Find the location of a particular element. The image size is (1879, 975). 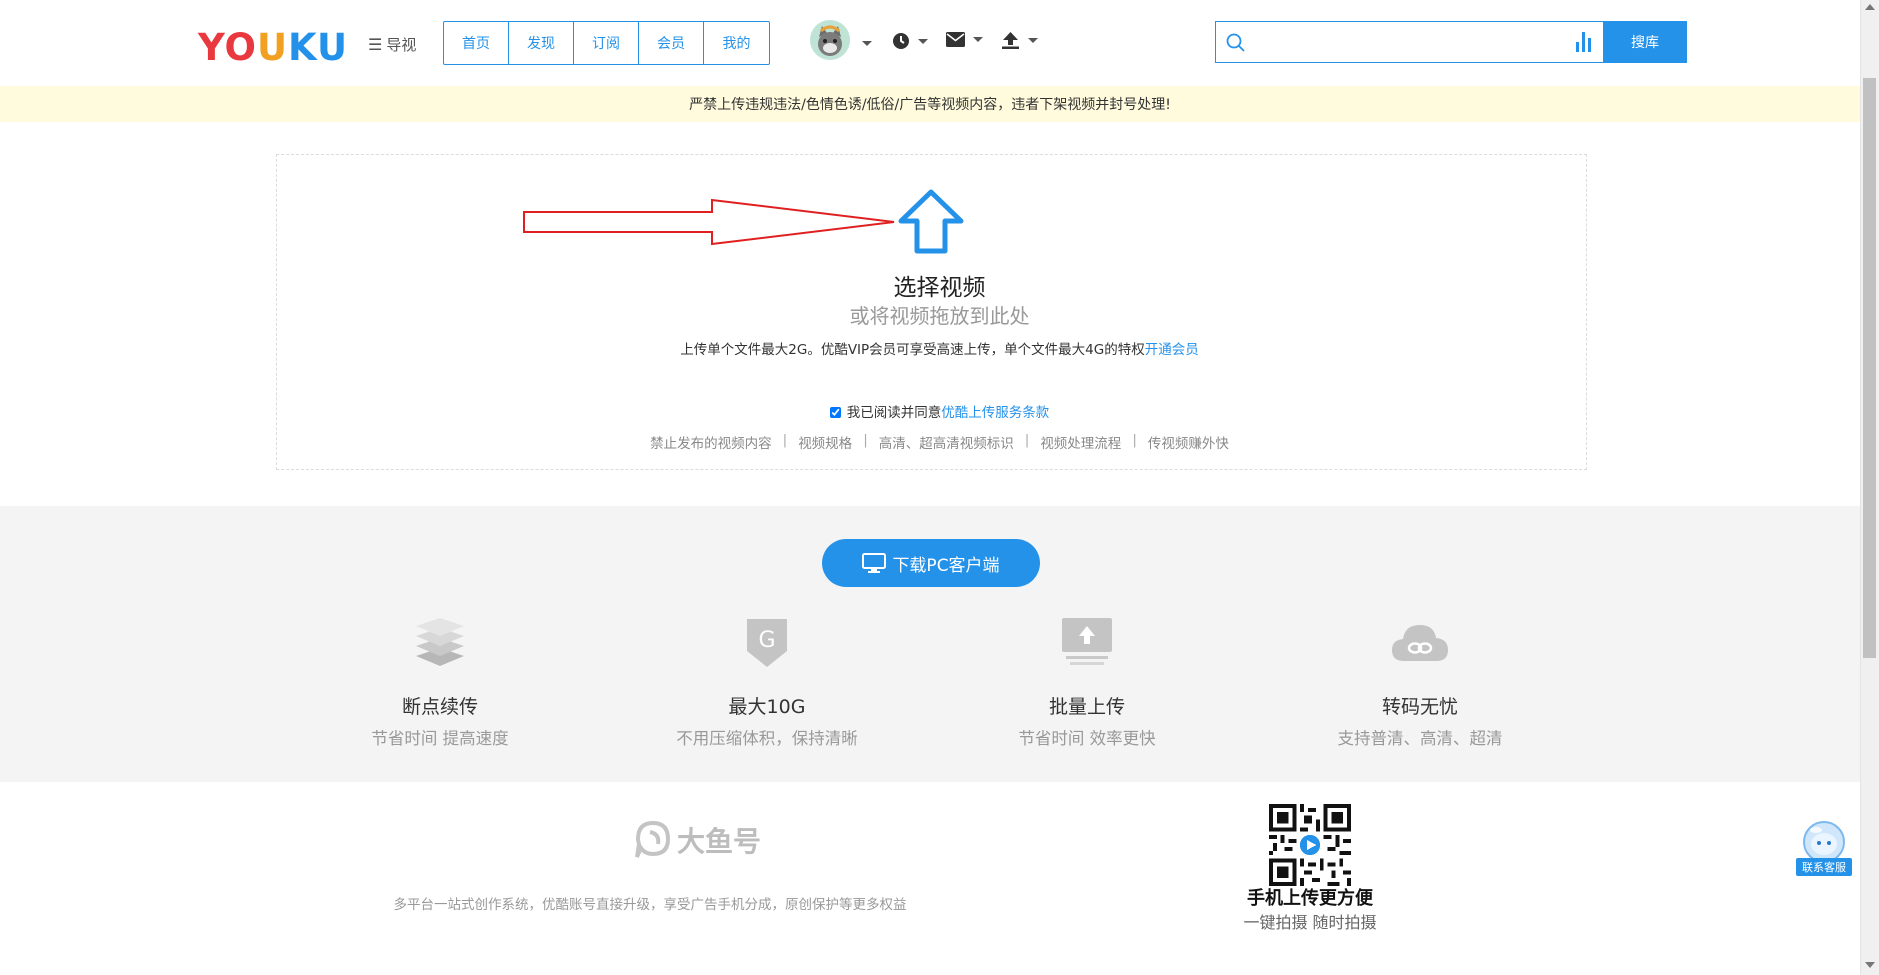

notice-banner: 严禁上传违规违法/色情色诱/低俗/广告等视频内容，违者下架视频并封号处理! is located at coordinates (930, 104).